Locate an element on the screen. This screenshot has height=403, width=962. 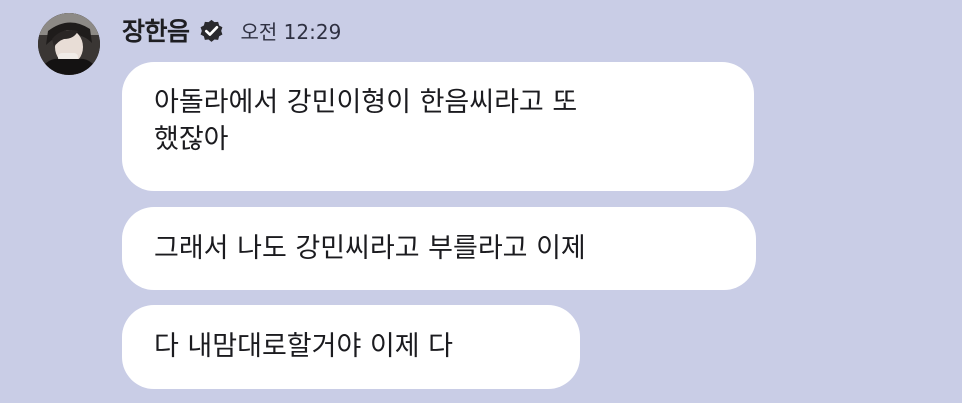
message-text-line: 그래서 나도 강민씨라고 부를라고 이제 is located at coordinates (370, 248).